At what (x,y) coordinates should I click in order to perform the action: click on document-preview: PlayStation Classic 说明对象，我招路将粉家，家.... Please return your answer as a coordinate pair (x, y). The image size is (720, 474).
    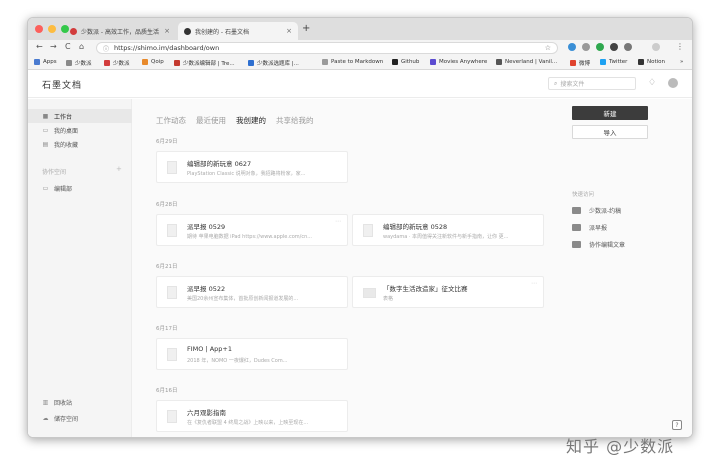
    Looking at the image, I should click on (246, 174).